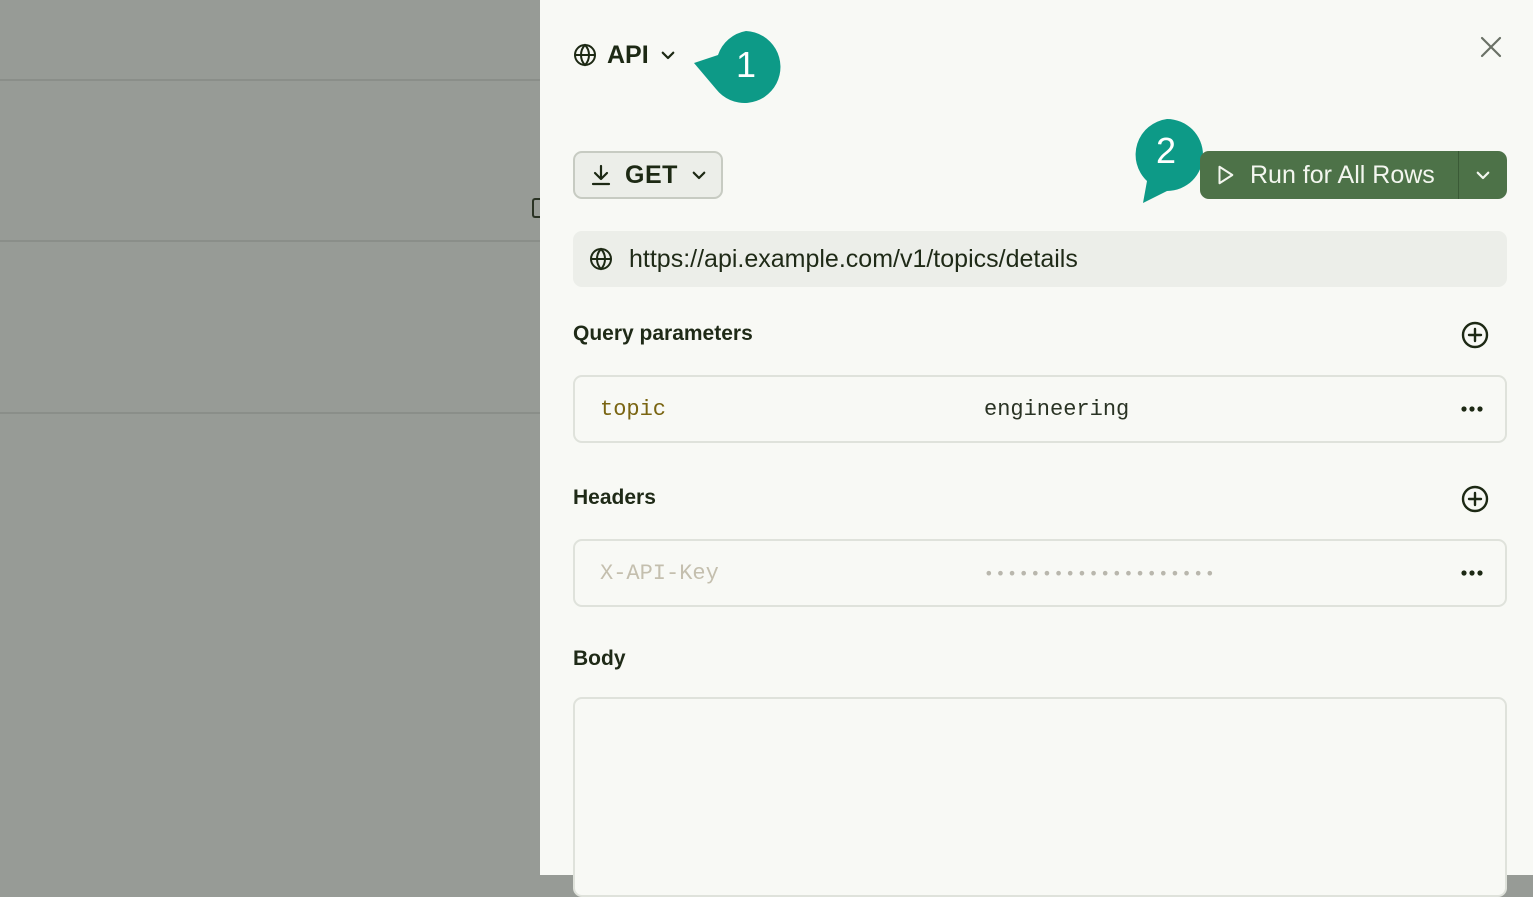 The width and height of the screenshot is (1533, 897). I want to click on header-row: X-API-Key ••••••••••••••••••••, so click(1040, 573).